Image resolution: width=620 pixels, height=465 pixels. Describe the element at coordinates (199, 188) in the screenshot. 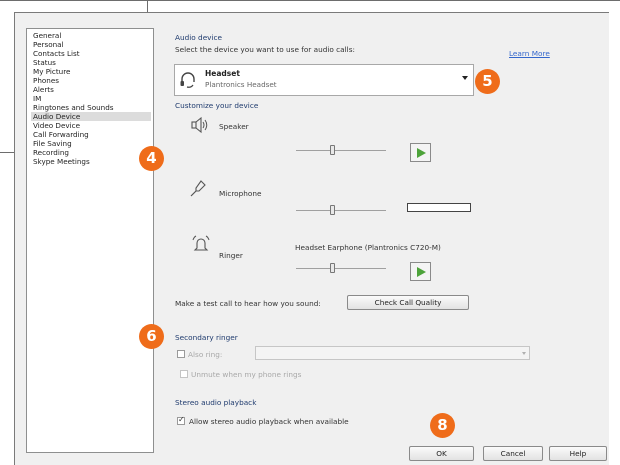

I see `microphone-icon` at that location.